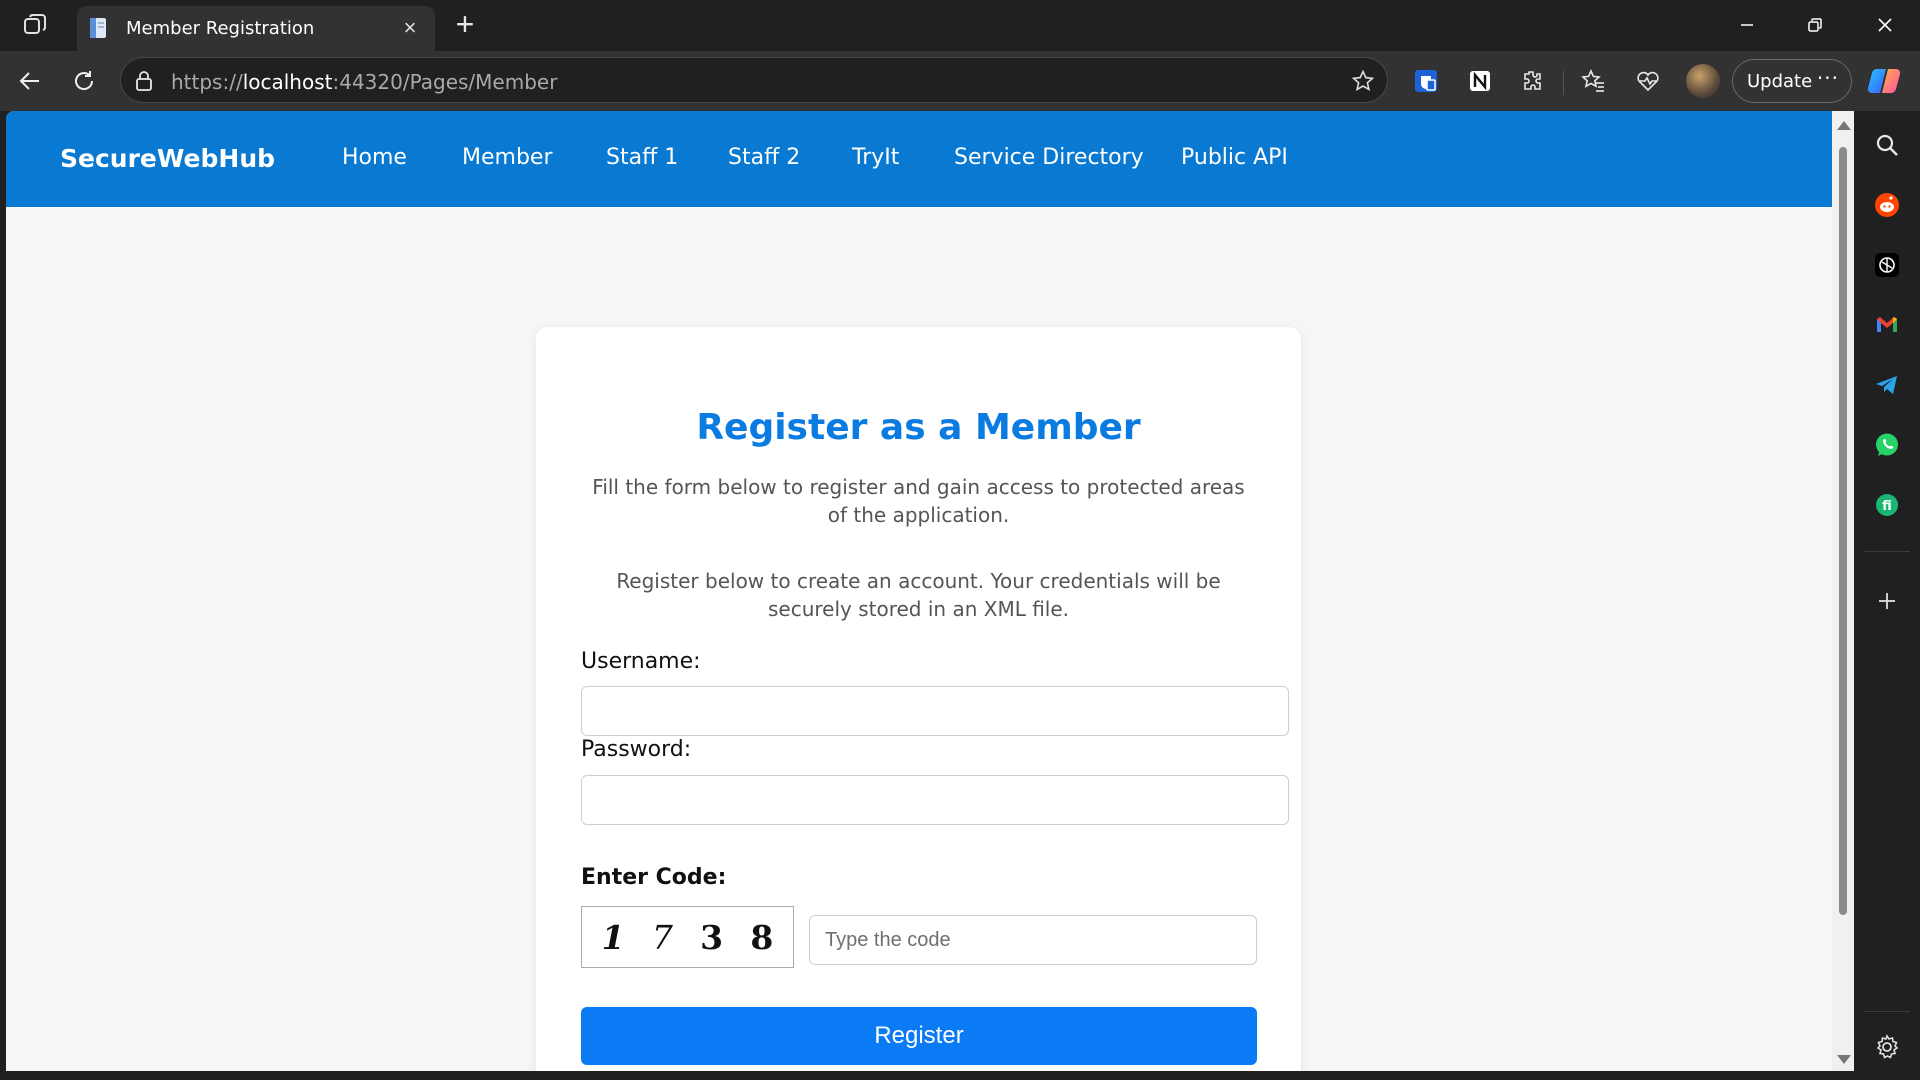  What do you see at coordinates (1828, 78) in the screenshot?
I see `more-options-icon: ···` at bounding box center [1828, 78].